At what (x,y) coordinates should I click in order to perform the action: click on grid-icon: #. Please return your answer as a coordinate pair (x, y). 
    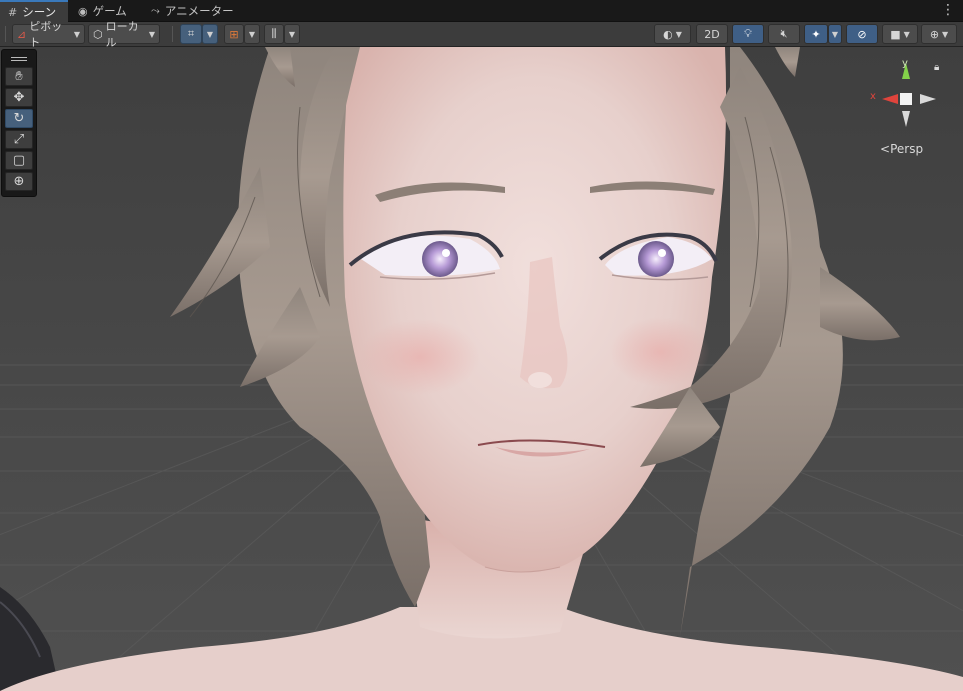
    Looking at the image, I should click on (13, 12).